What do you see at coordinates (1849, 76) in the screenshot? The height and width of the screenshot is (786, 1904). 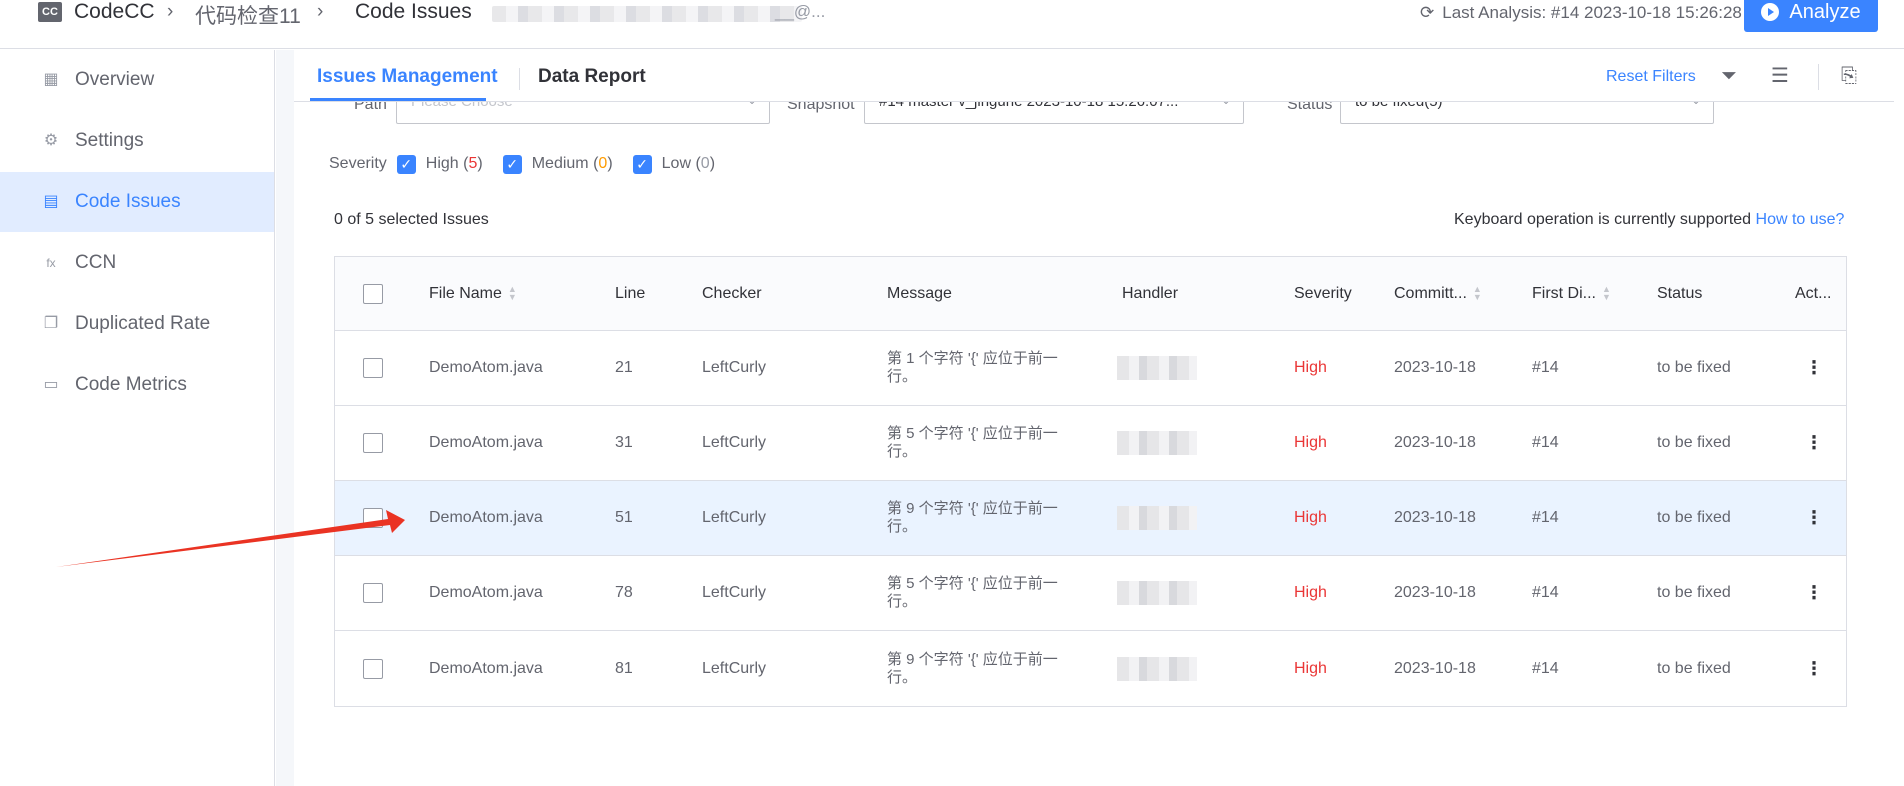 I see `export-icon: ⎘` at bounding box center [1849, 76].